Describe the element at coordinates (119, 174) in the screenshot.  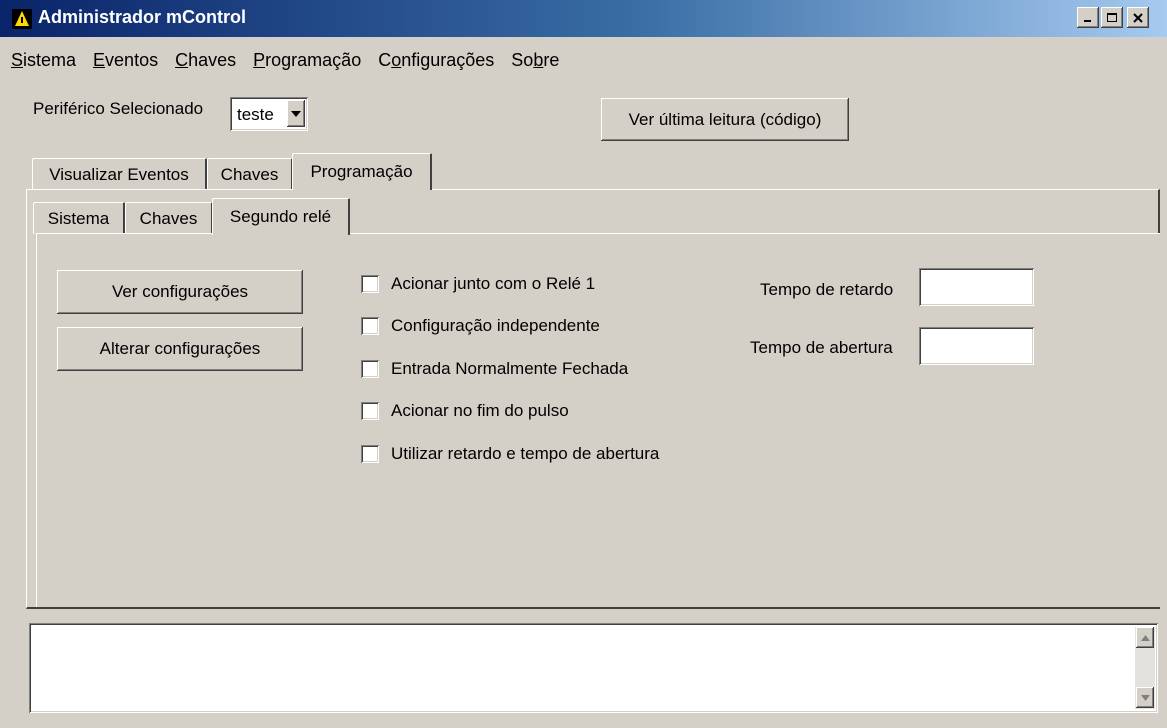
I see `tab-visualizar-eventos: Visualizar Eventos` at that location.